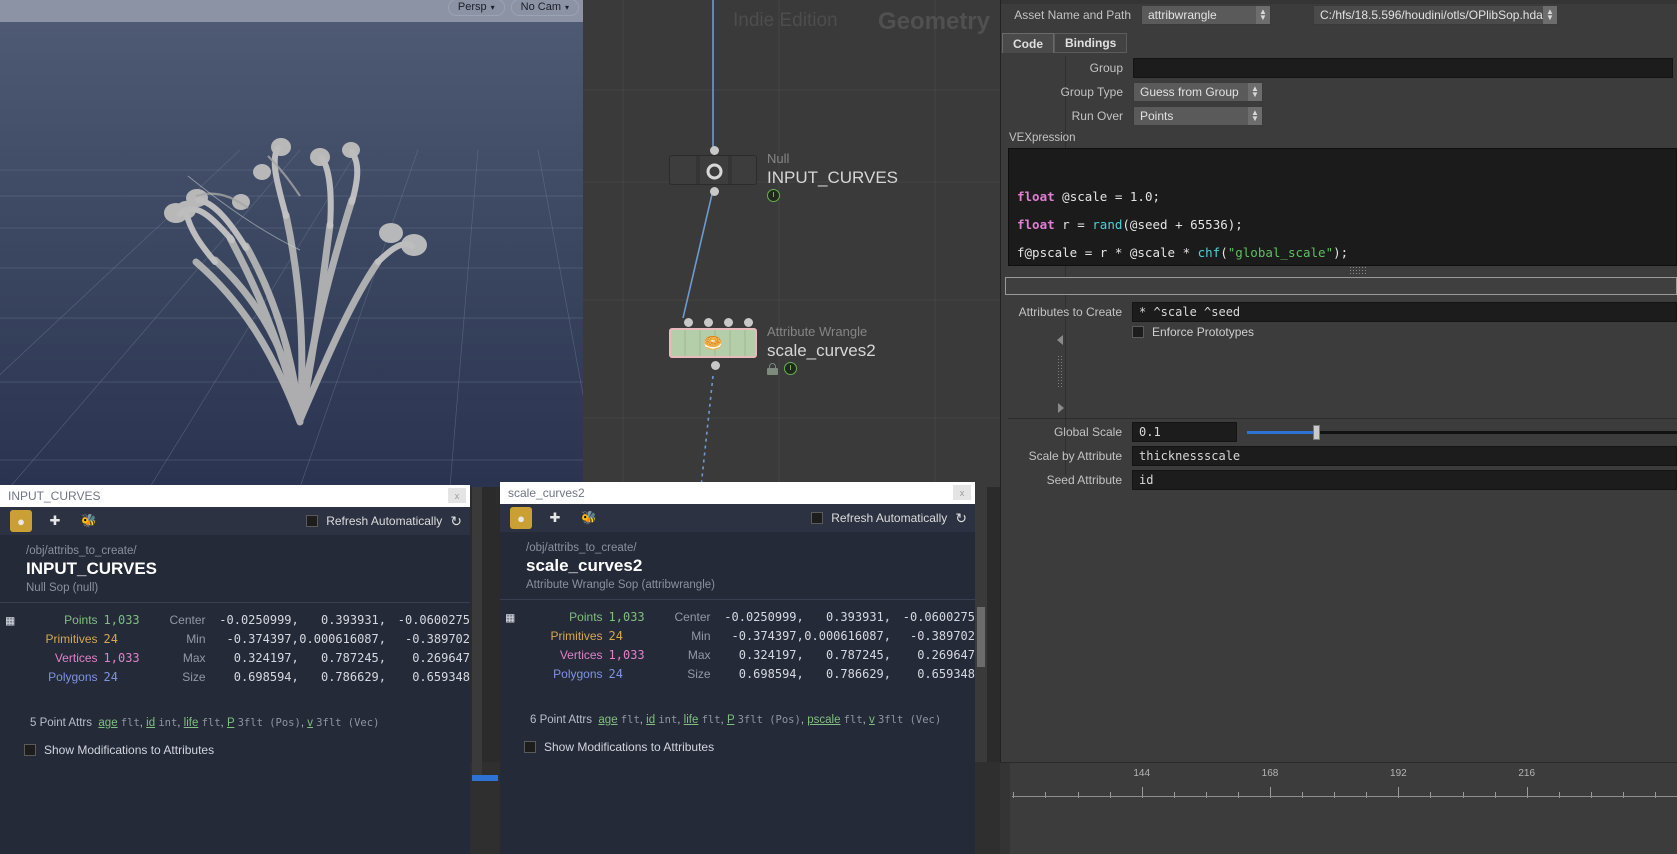 Image resolution: width=1677 pixels, height=854 pixels. What do you see at coordinates (1404, 312) in the screenshot?
I see `attributes-to-create-input: * ^scale ^seed` at bounding box center [1404, 312].